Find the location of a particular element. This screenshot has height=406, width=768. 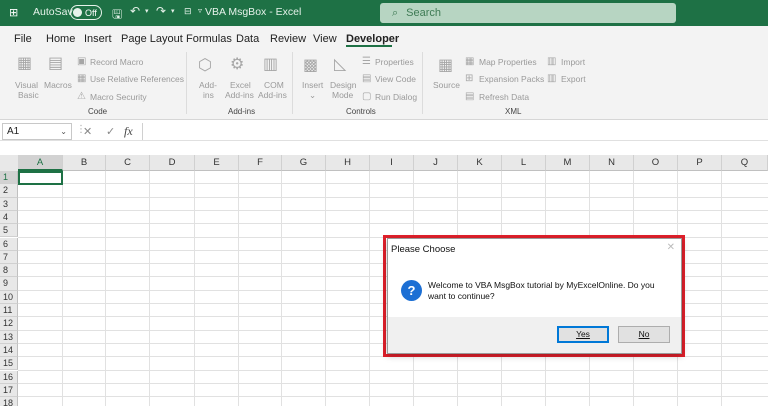

view-code-button: View Code is located at coordinates (395, 79).